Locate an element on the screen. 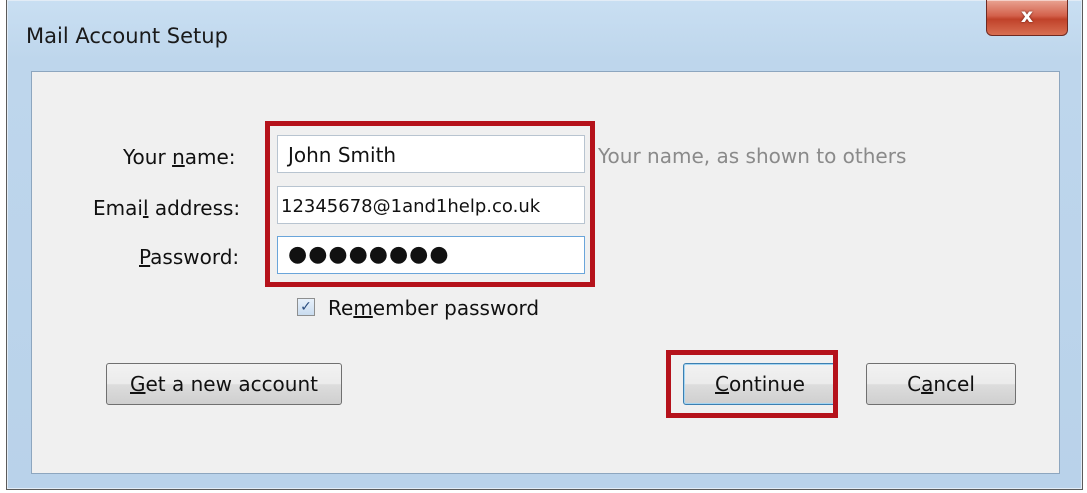 The image size is (1087, 493). checkmark-icon: ✓ is located at coordinates (306, 307).